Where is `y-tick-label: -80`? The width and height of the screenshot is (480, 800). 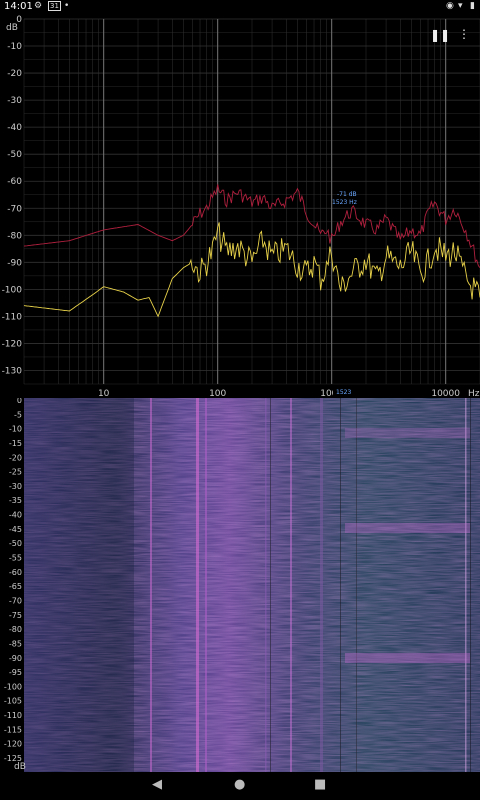
y-tick-label: -80 is located at coordinates (14, 236).